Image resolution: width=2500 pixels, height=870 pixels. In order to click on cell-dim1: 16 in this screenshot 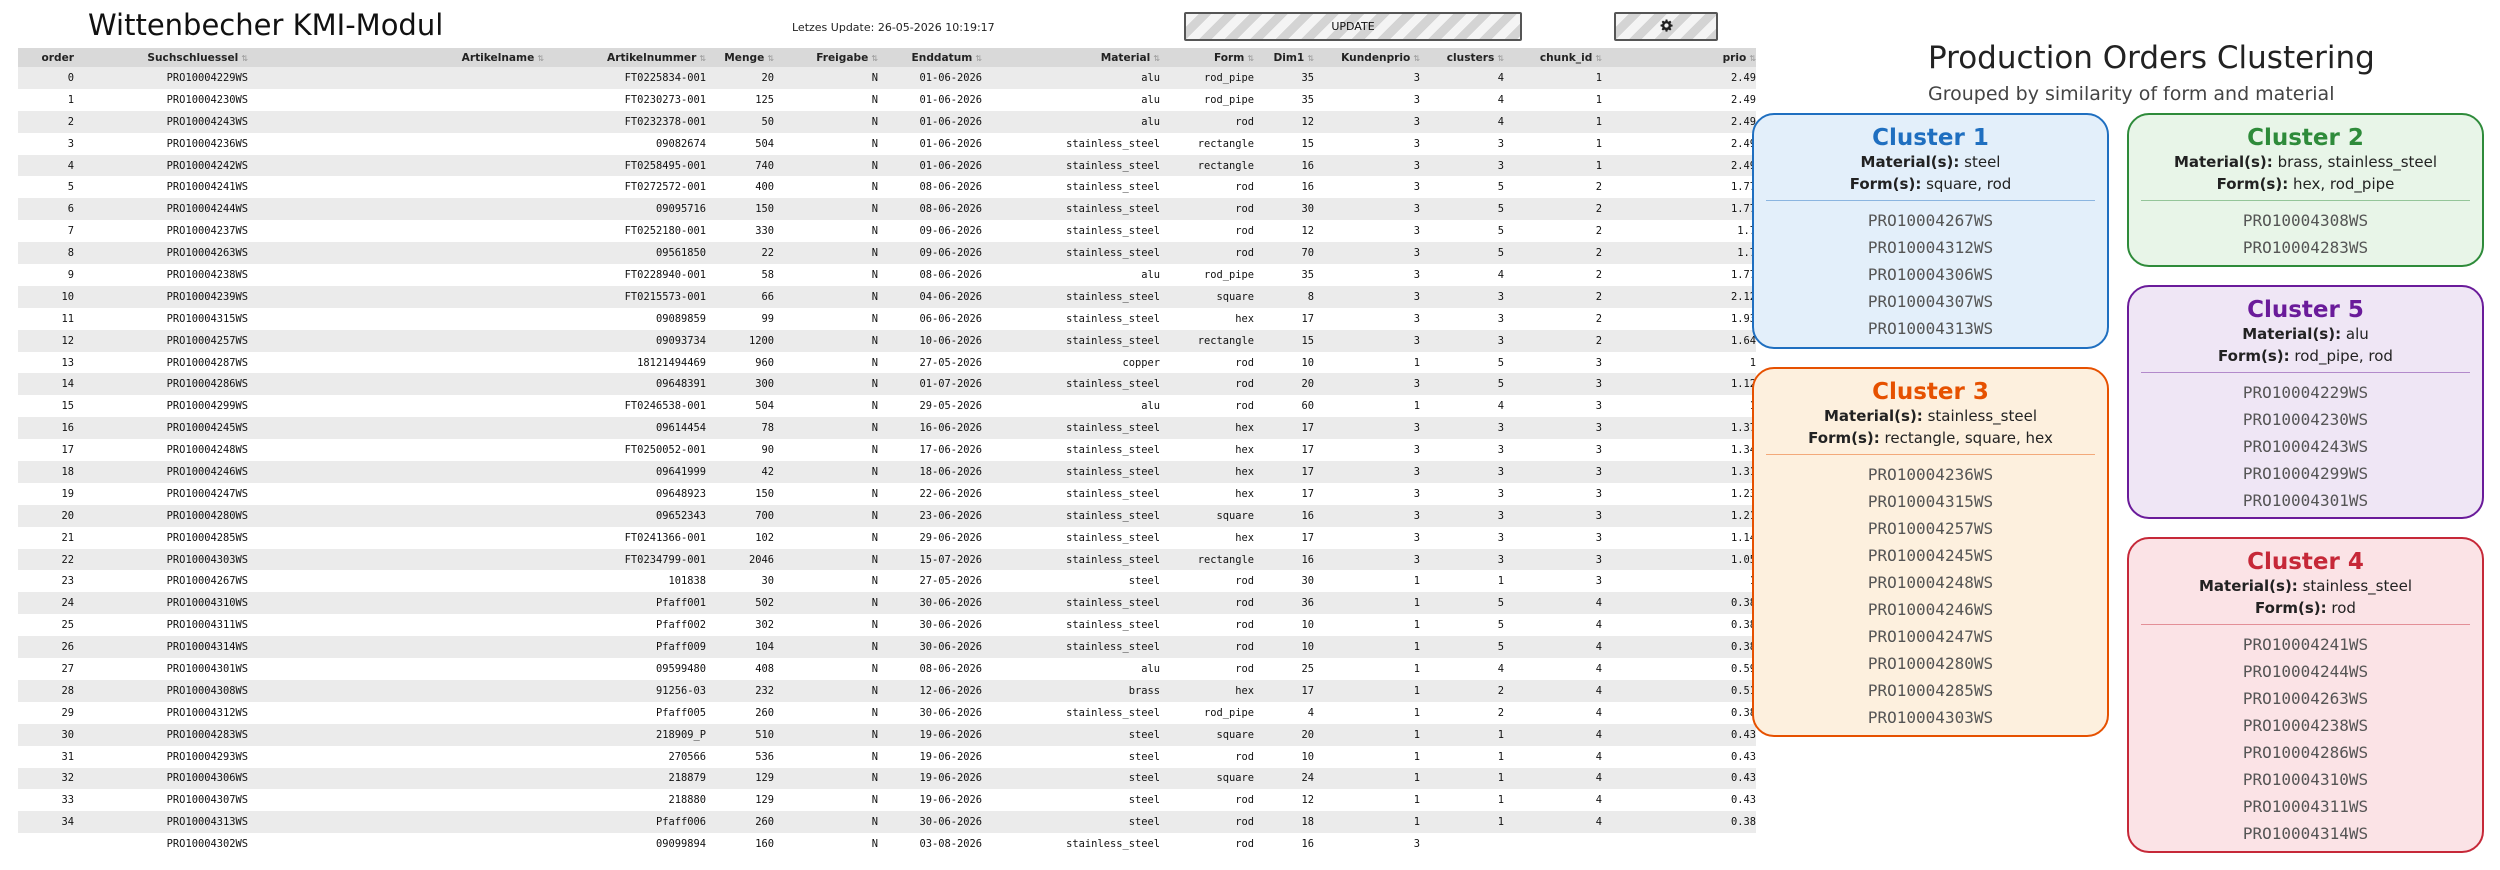, I will do `click(1290, 187)`.